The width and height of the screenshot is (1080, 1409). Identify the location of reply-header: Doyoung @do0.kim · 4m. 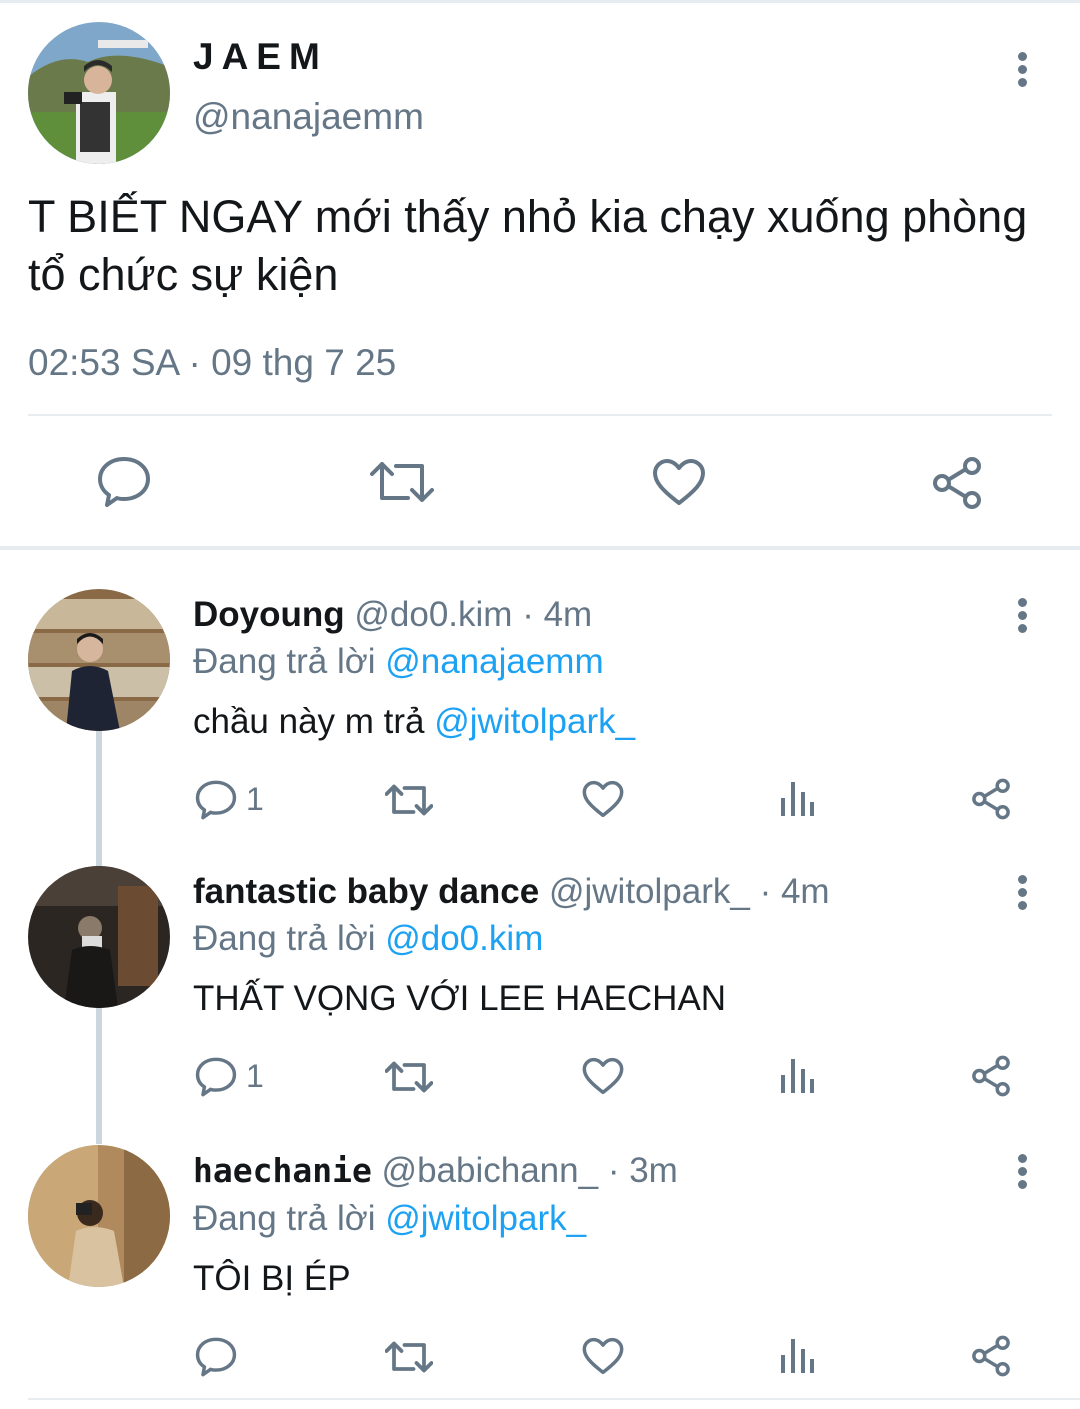
(392, 615).